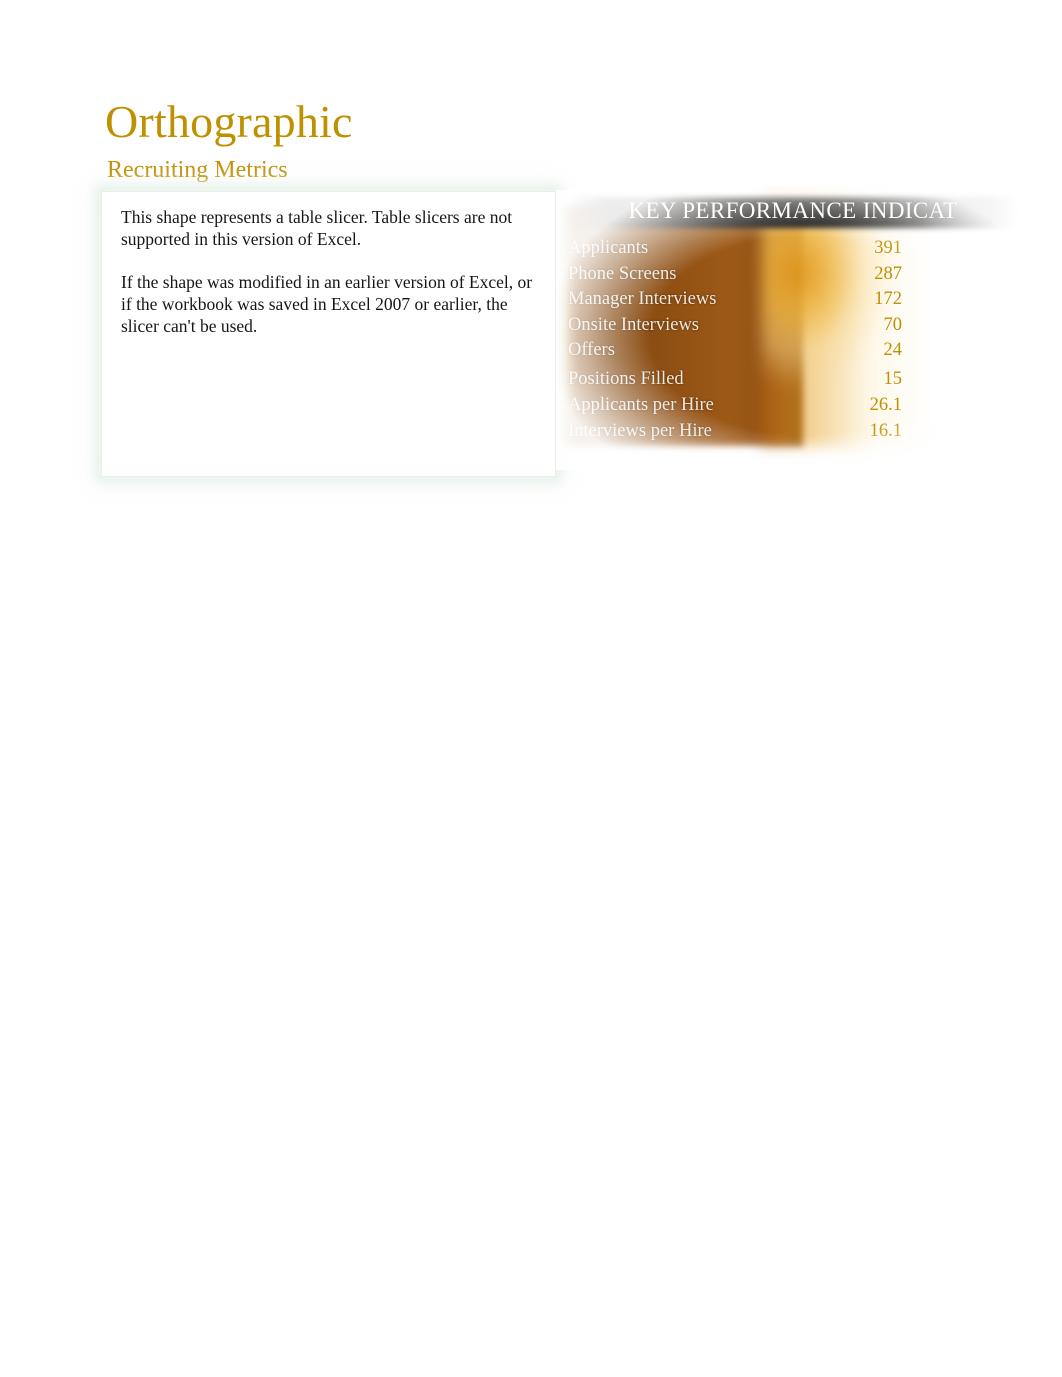  I want to click on kpi-row-label: Applicants, so click(608, 248).